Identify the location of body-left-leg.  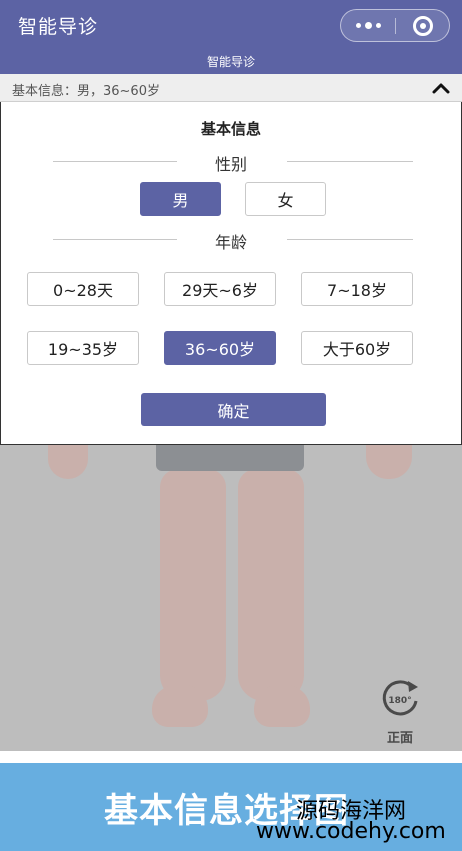
(193, 585).